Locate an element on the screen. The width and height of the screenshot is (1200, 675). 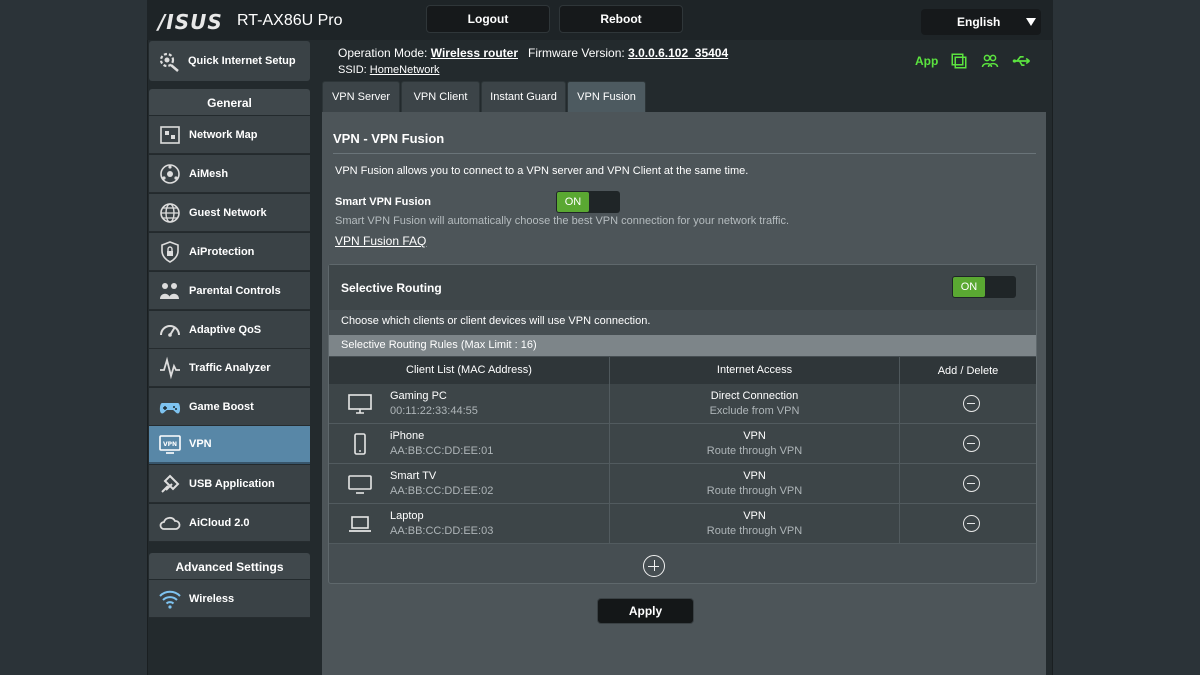
vpn-icon: VPN is located at coordinates (170, 444).